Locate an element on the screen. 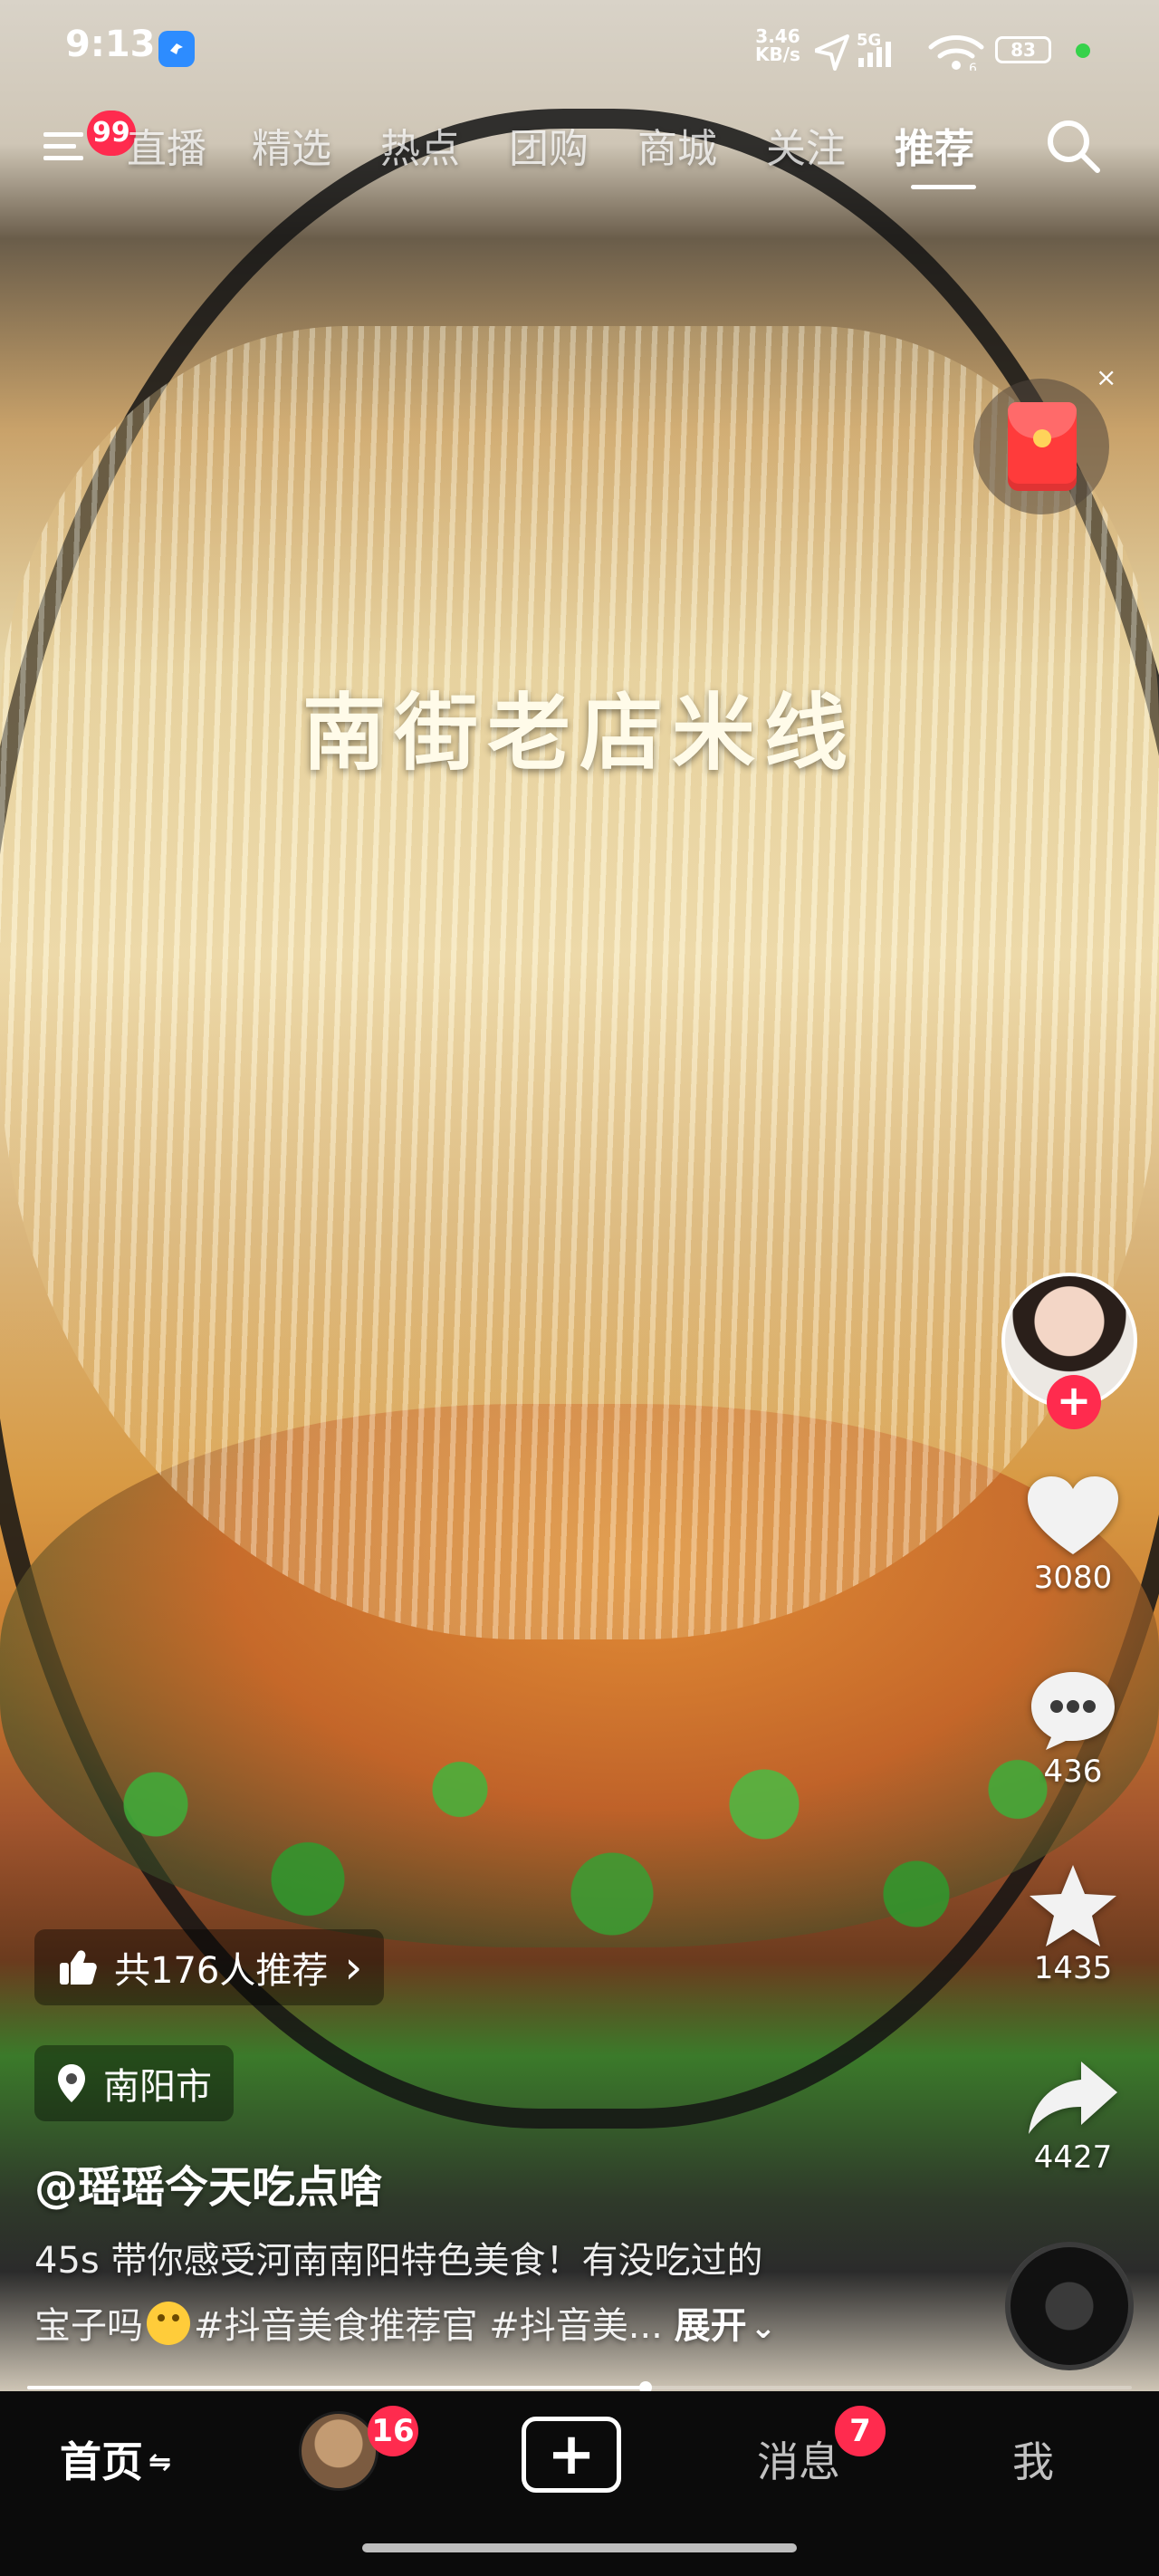  tab-mall: 商城 is located at coordinates (677, 145).